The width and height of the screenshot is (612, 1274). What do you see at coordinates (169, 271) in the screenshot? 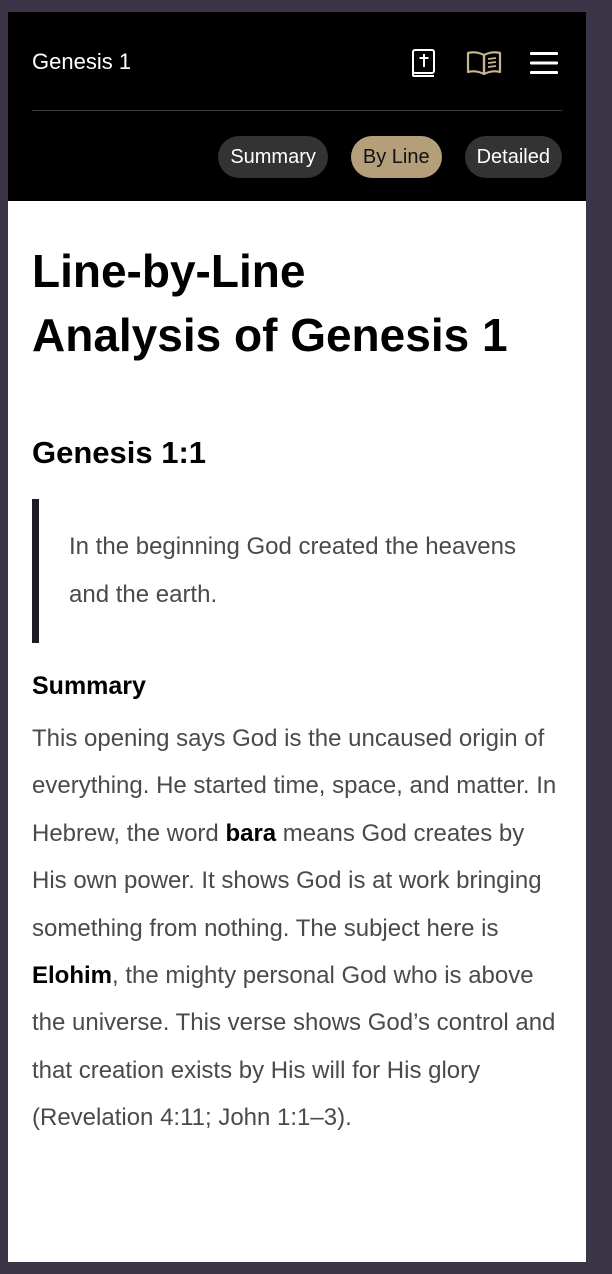
I see `page-title-line-1: Line-by-Line` at bounding box center [169, 271].